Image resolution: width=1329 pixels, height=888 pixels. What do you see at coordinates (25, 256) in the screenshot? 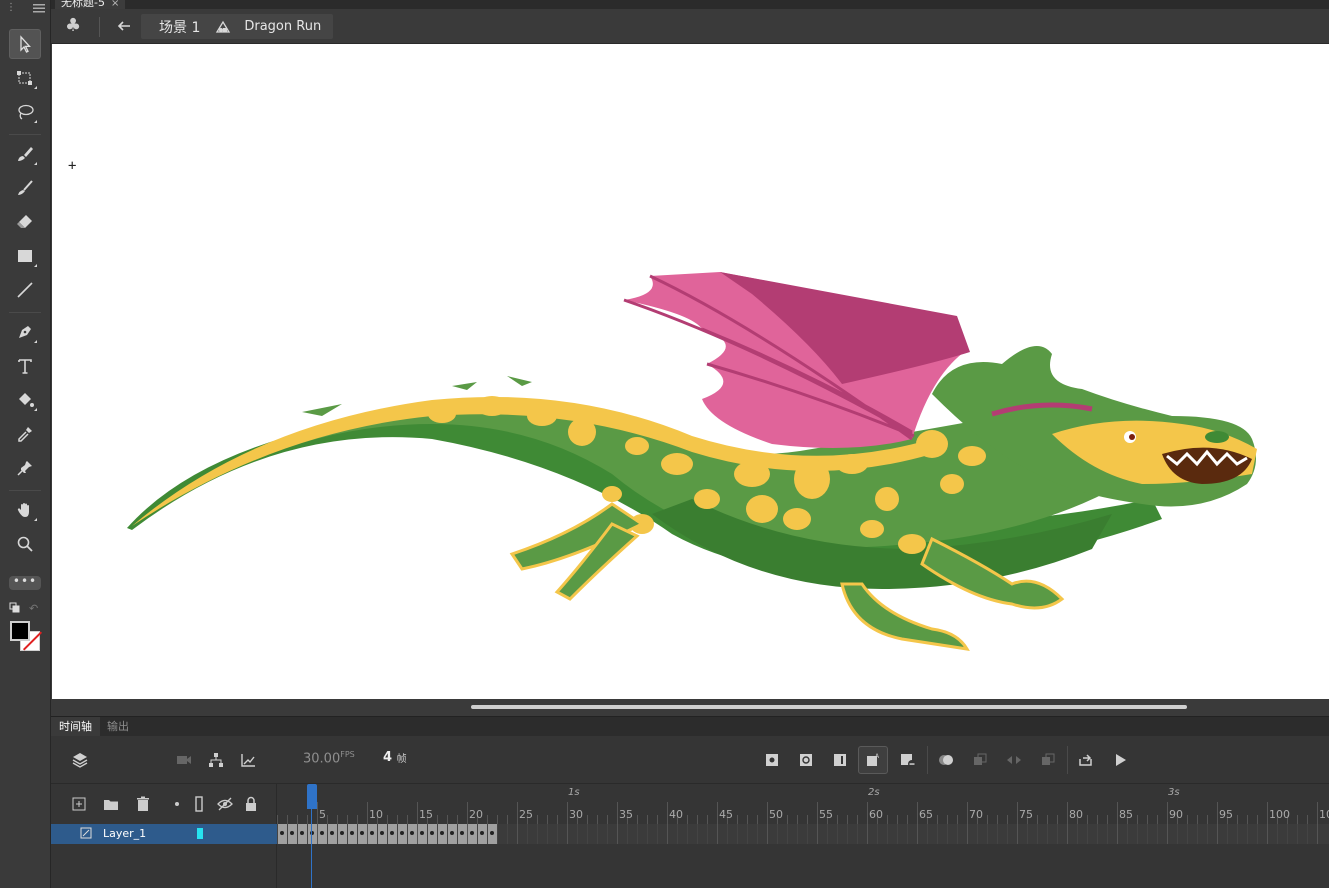
I see `rectangle-tool-icon` at bounding box center [25, 256].